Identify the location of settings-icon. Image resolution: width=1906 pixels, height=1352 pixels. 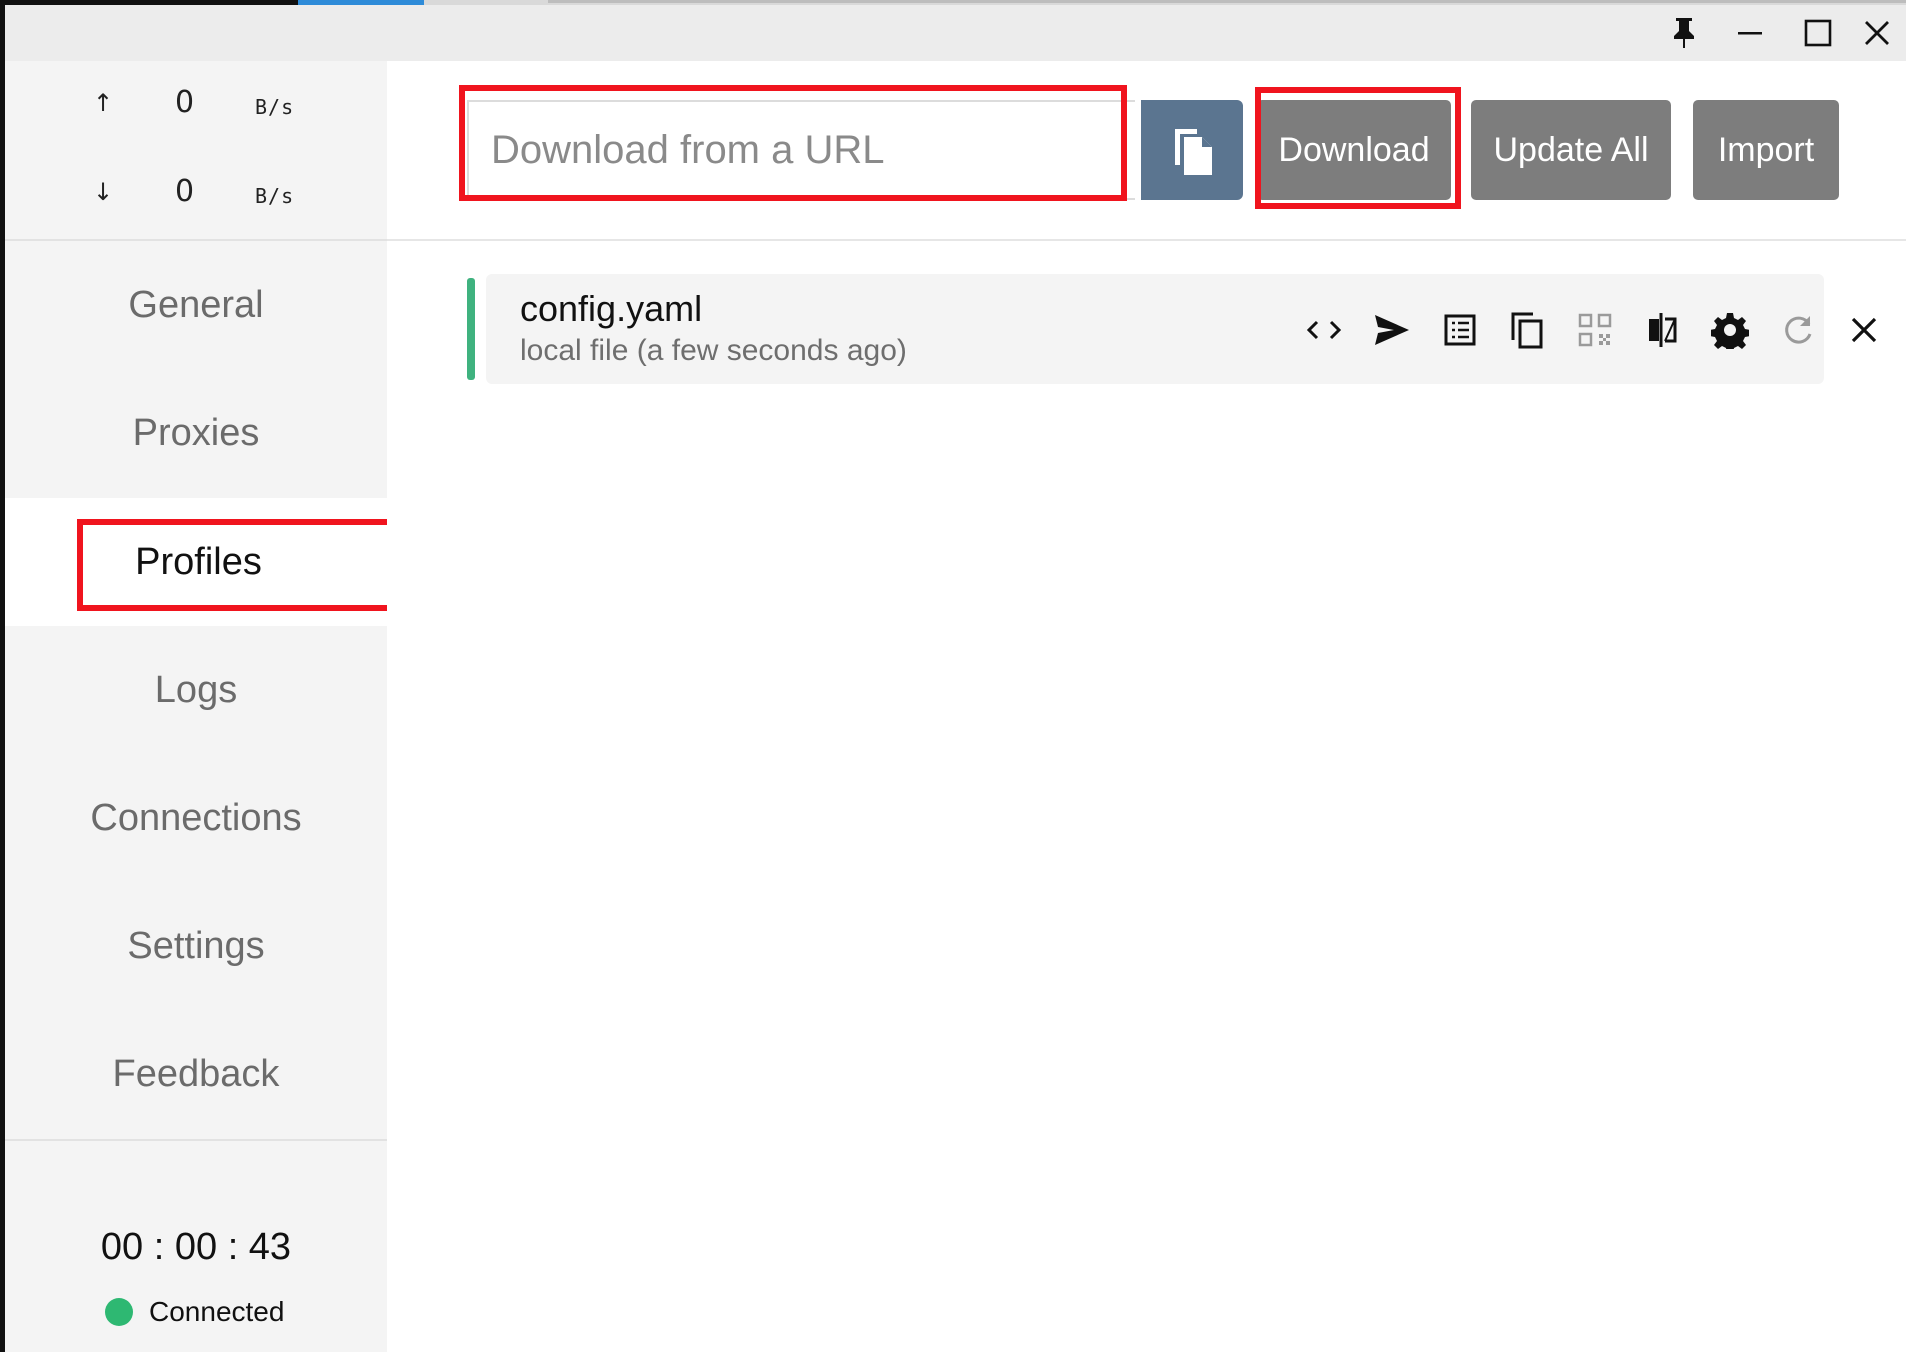
(1730, 330).